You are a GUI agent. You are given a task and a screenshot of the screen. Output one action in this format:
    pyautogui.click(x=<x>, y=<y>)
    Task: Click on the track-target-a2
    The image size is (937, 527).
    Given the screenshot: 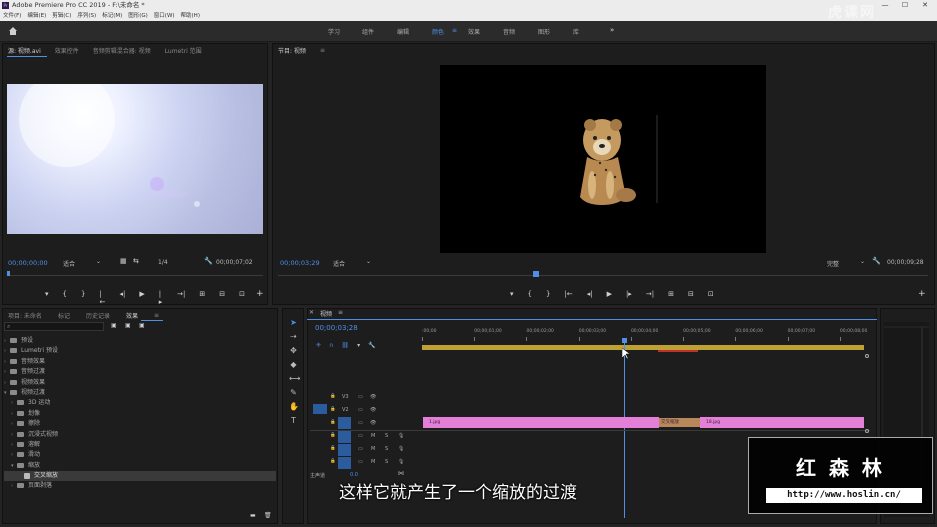 What is the action you would take?
    pyautogui.click(x=344, y=450)
    